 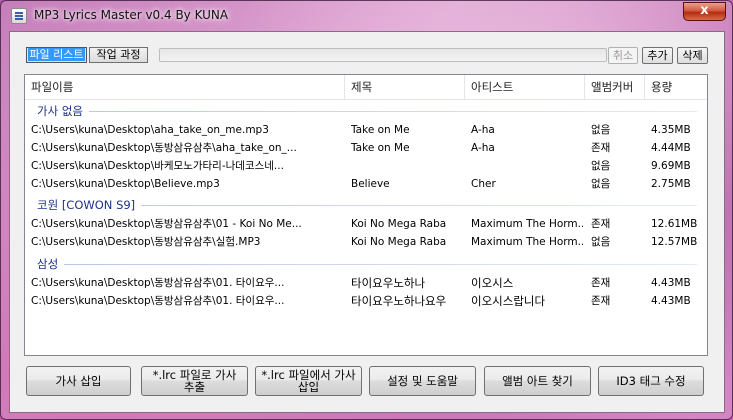 I want to click on cell-size: 4.35MB, so click(x=671, y=130).